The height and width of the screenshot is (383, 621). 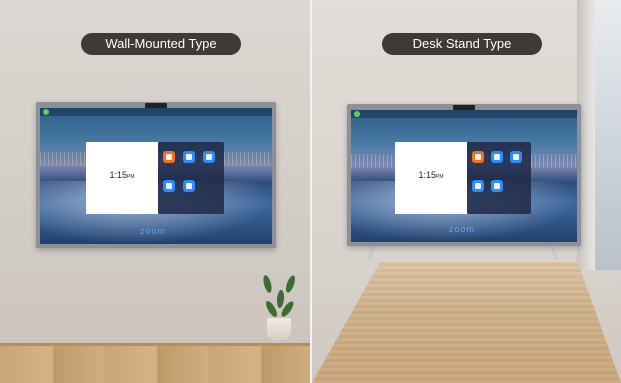 What do you see at coordinates (462, 44) in the screenshot?
I see `desk-stand-label: Desk Stand Type` at bounding box center [462, 44].